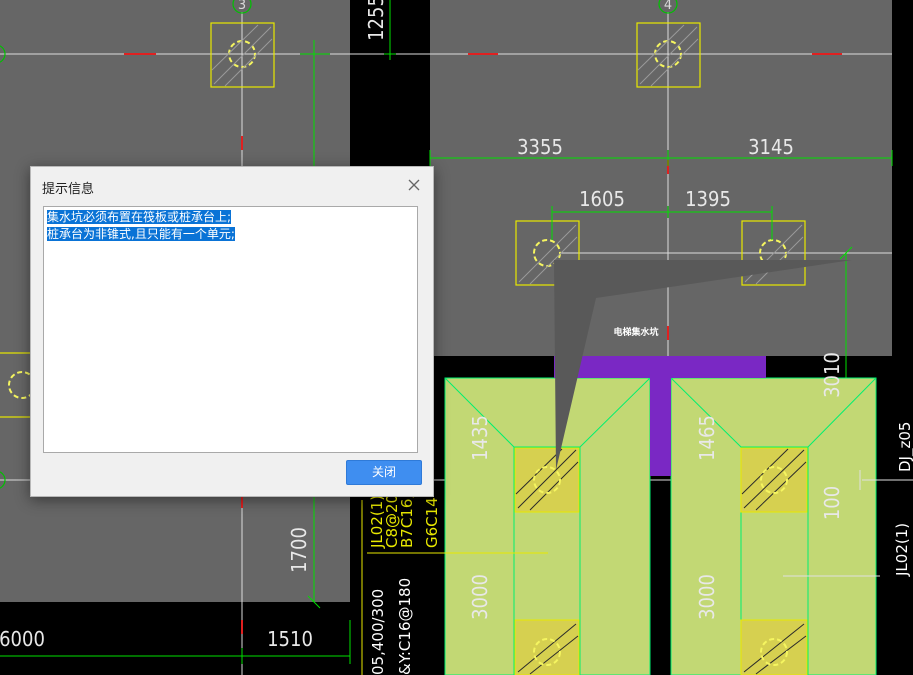 This screenshot has width=913, height=675. Describe the element at coordinates (707, 597) in the screenshot. I see `dim-3000-right: 3000` at that location.